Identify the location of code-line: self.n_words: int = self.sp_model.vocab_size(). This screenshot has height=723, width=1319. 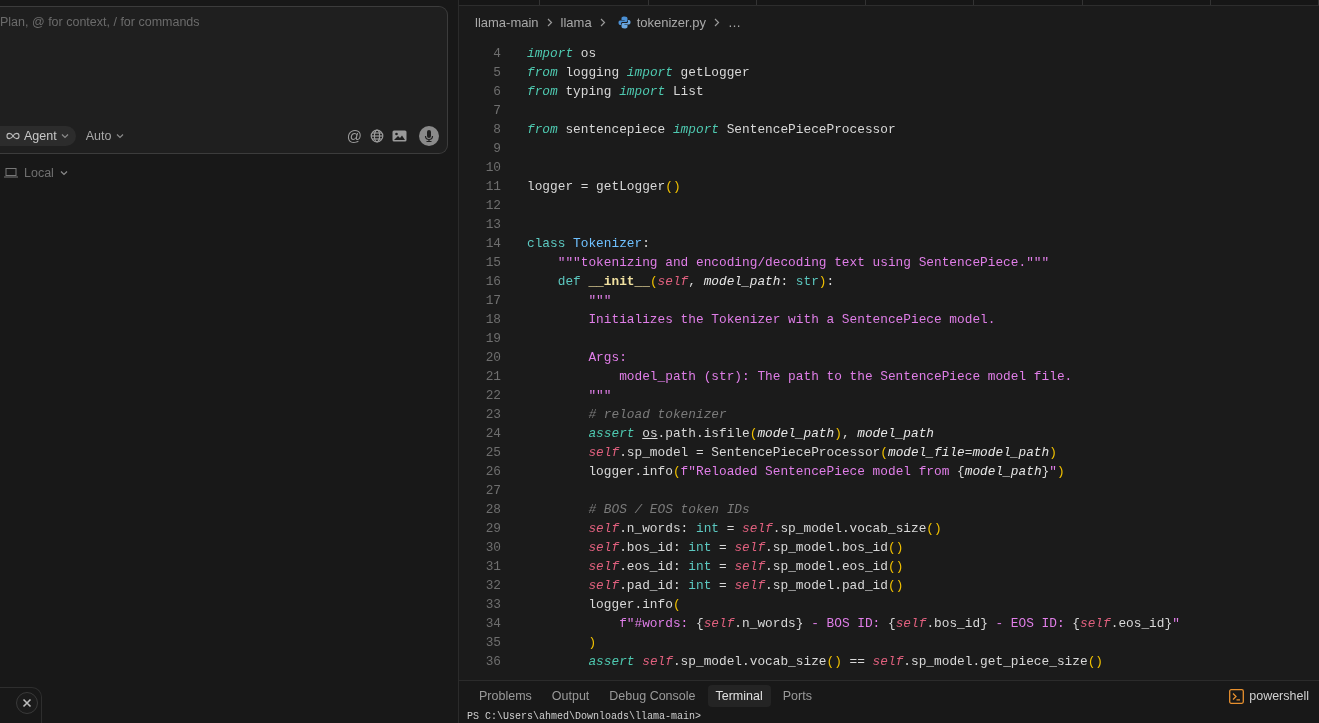
(764, 528).